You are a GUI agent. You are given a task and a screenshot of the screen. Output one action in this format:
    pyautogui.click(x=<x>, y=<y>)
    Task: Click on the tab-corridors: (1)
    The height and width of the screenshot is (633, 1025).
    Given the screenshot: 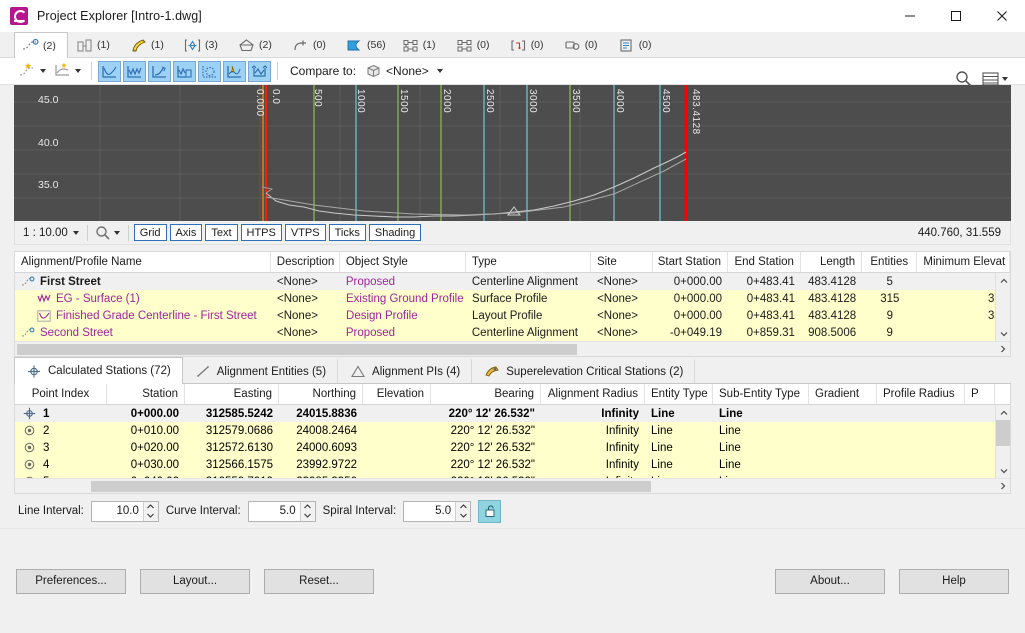 What is the action you would take?
    pyautogui.click(x=149, y=44)
    